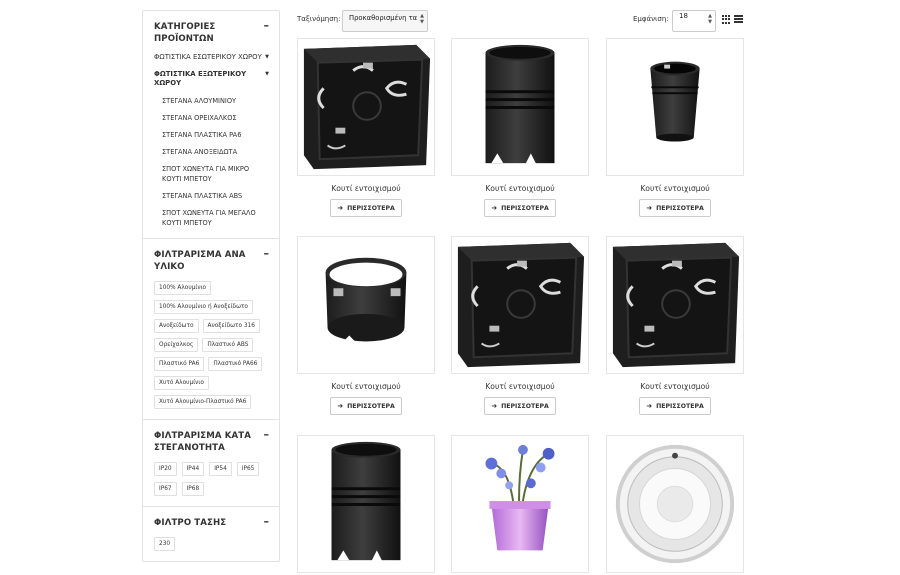 This screenshot has height=575, width=900. I want to click on categories-header: ΚΑΤΗΓΟΡΙΕΣ ΠΡΟΪΟΝΤΩΝ –, so click(212, 32).